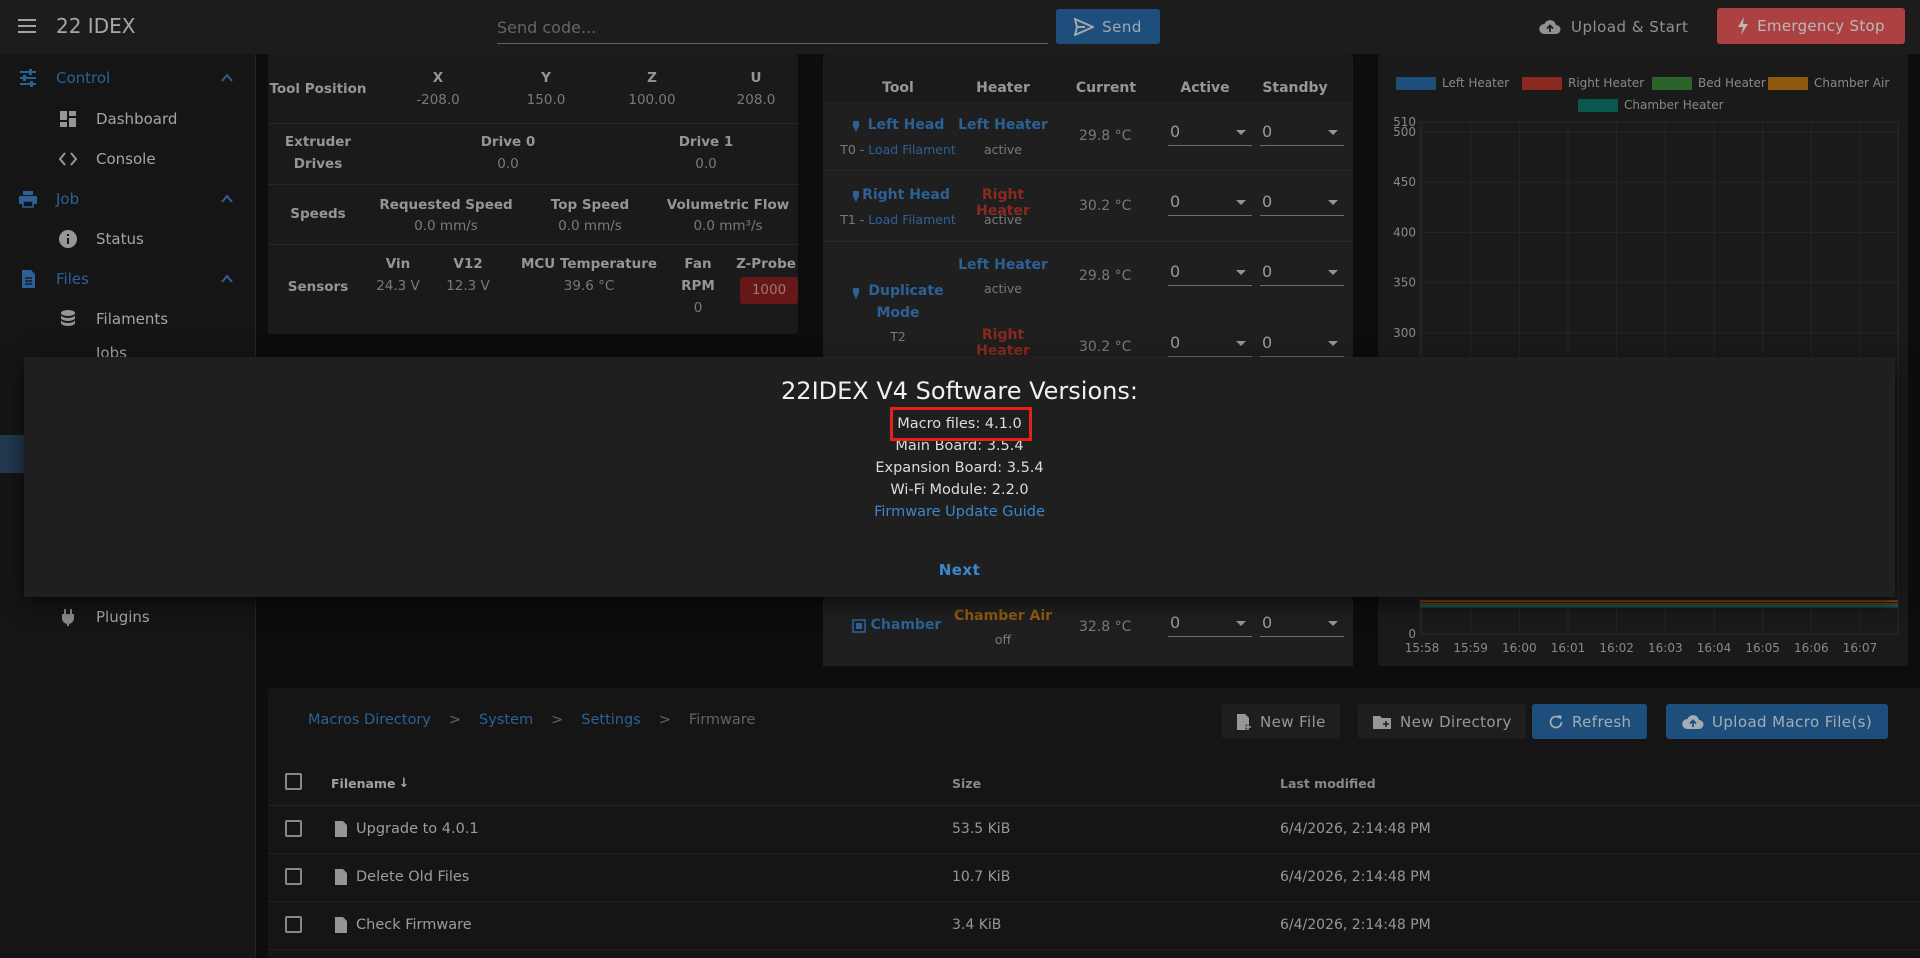 This screenshot has height=958, width=1920. I want to click on highlight-box, so click(961, 424).